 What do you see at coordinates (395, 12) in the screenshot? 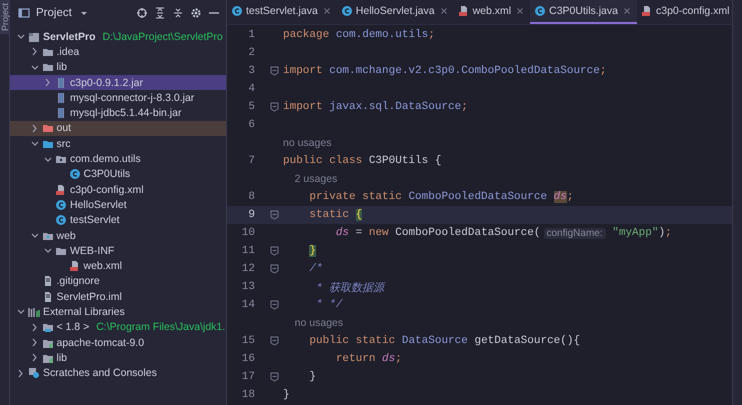
I see `editor-tab: HelloServlet.java` at bounding box center [395, 12].